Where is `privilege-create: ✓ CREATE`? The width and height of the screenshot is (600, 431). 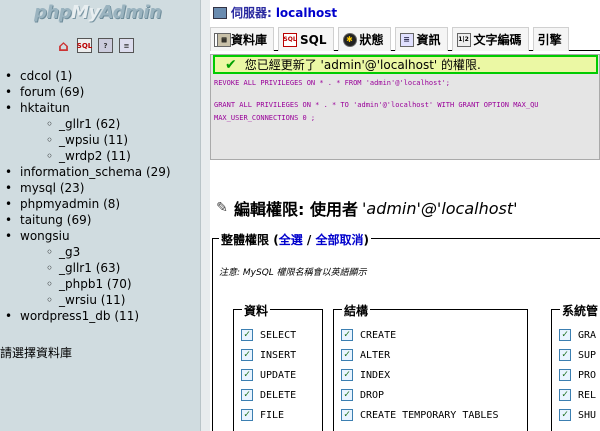 privilege-create: ✓ CREATE is located at coordinates (368, 335).